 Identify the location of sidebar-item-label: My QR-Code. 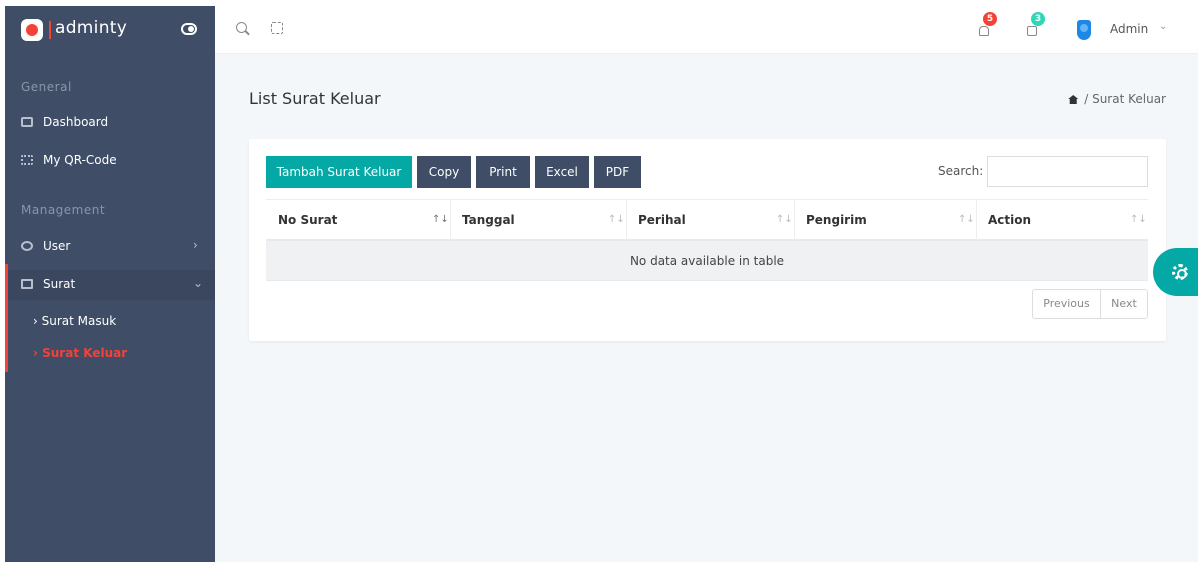
(80, 160).